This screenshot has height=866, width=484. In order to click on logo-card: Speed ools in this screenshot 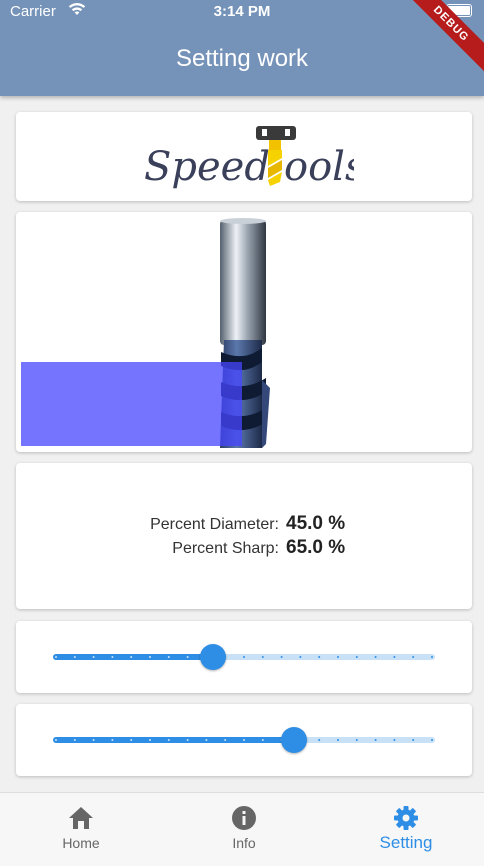, I will do `click(244, 156)`.